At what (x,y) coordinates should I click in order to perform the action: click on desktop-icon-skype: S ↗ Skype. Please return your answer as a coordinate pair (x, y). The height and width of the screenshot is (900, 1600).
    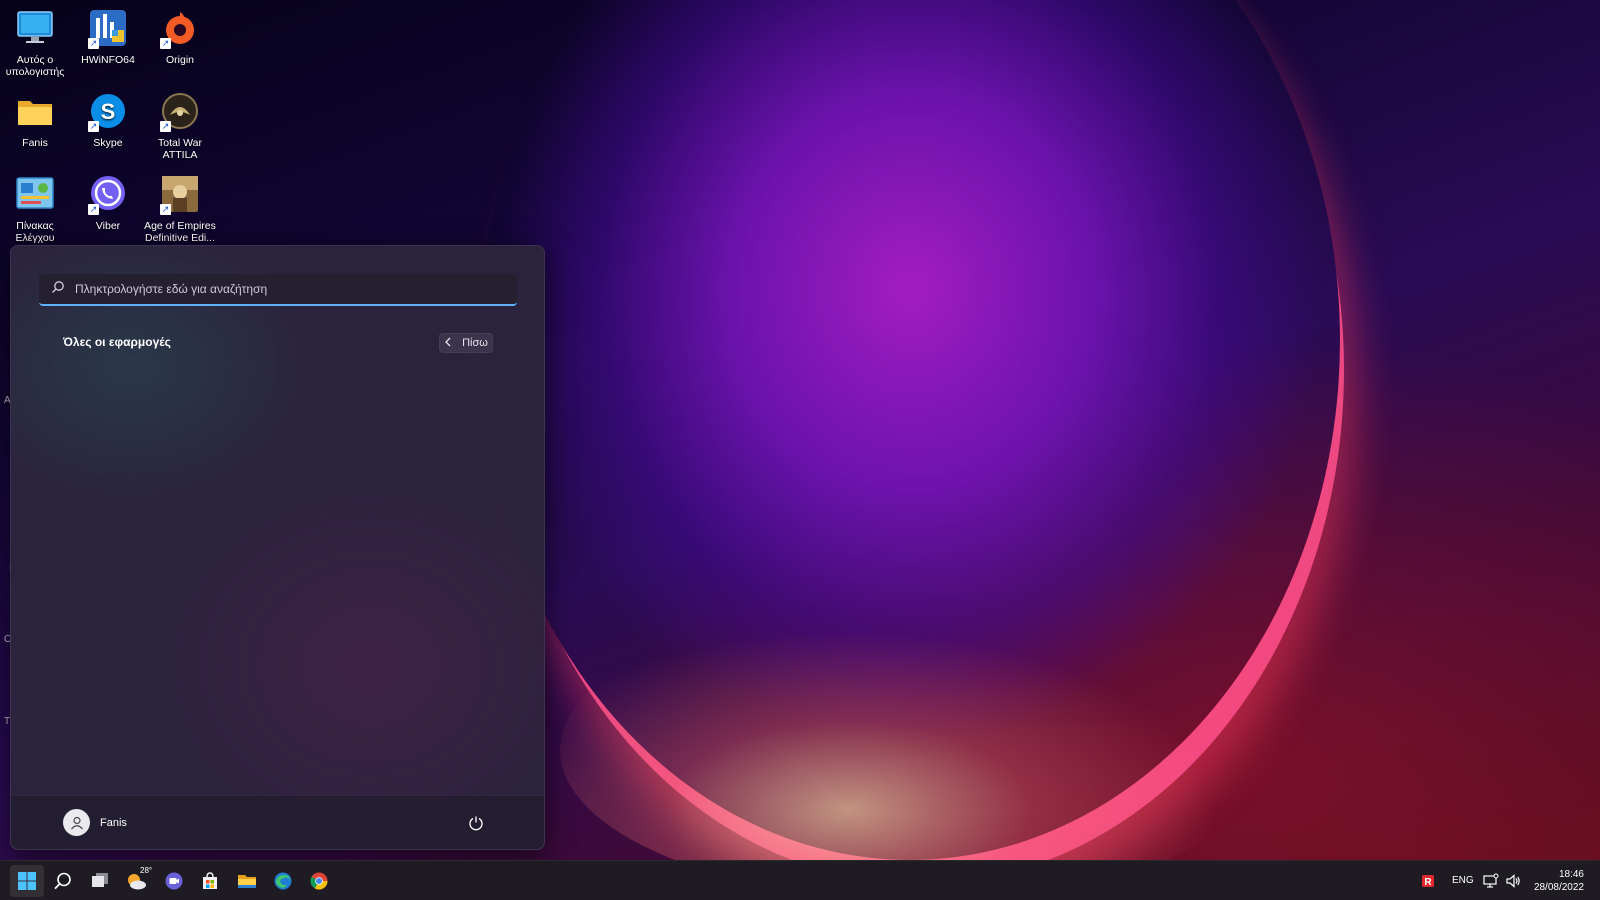
    Looking at the image, I should click on (108, 120).